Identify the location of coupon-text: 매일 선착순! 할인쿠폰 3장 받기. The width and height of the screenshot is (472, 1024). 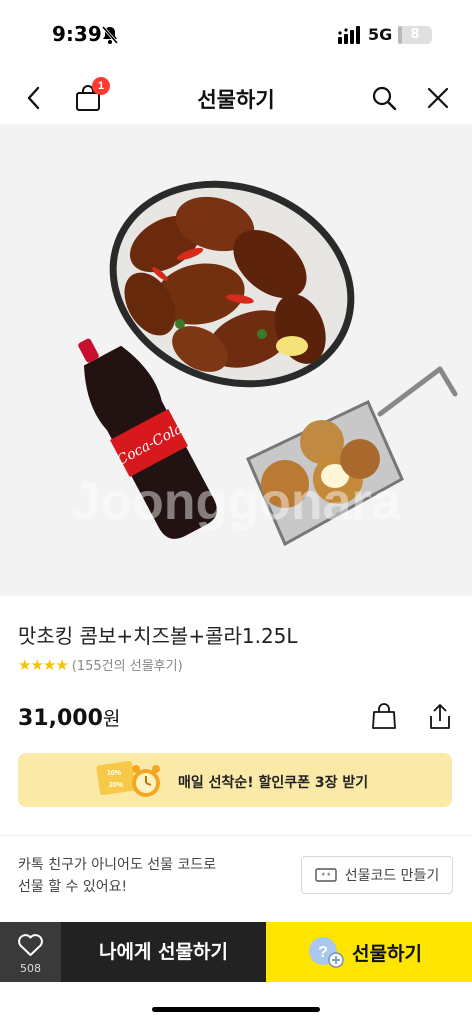
(273, 783).